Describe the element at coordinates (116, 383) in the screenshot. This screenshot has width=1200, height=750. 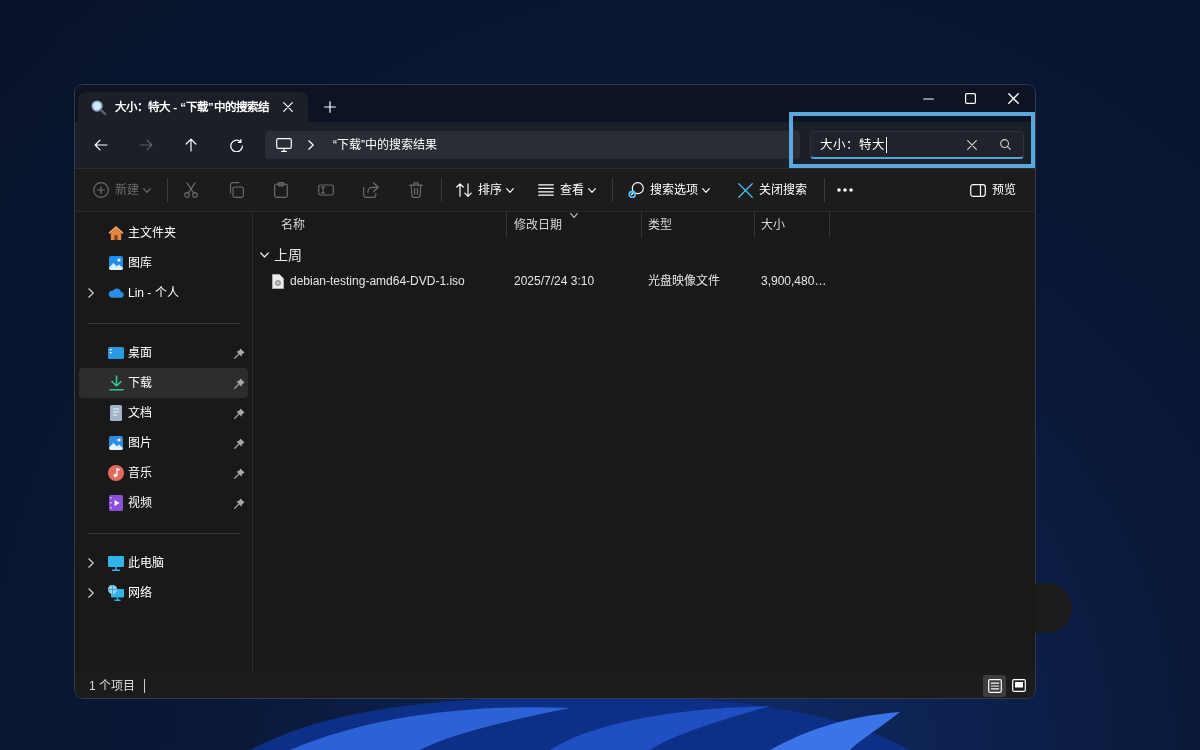
I see `download-arrow-icon` at that location.